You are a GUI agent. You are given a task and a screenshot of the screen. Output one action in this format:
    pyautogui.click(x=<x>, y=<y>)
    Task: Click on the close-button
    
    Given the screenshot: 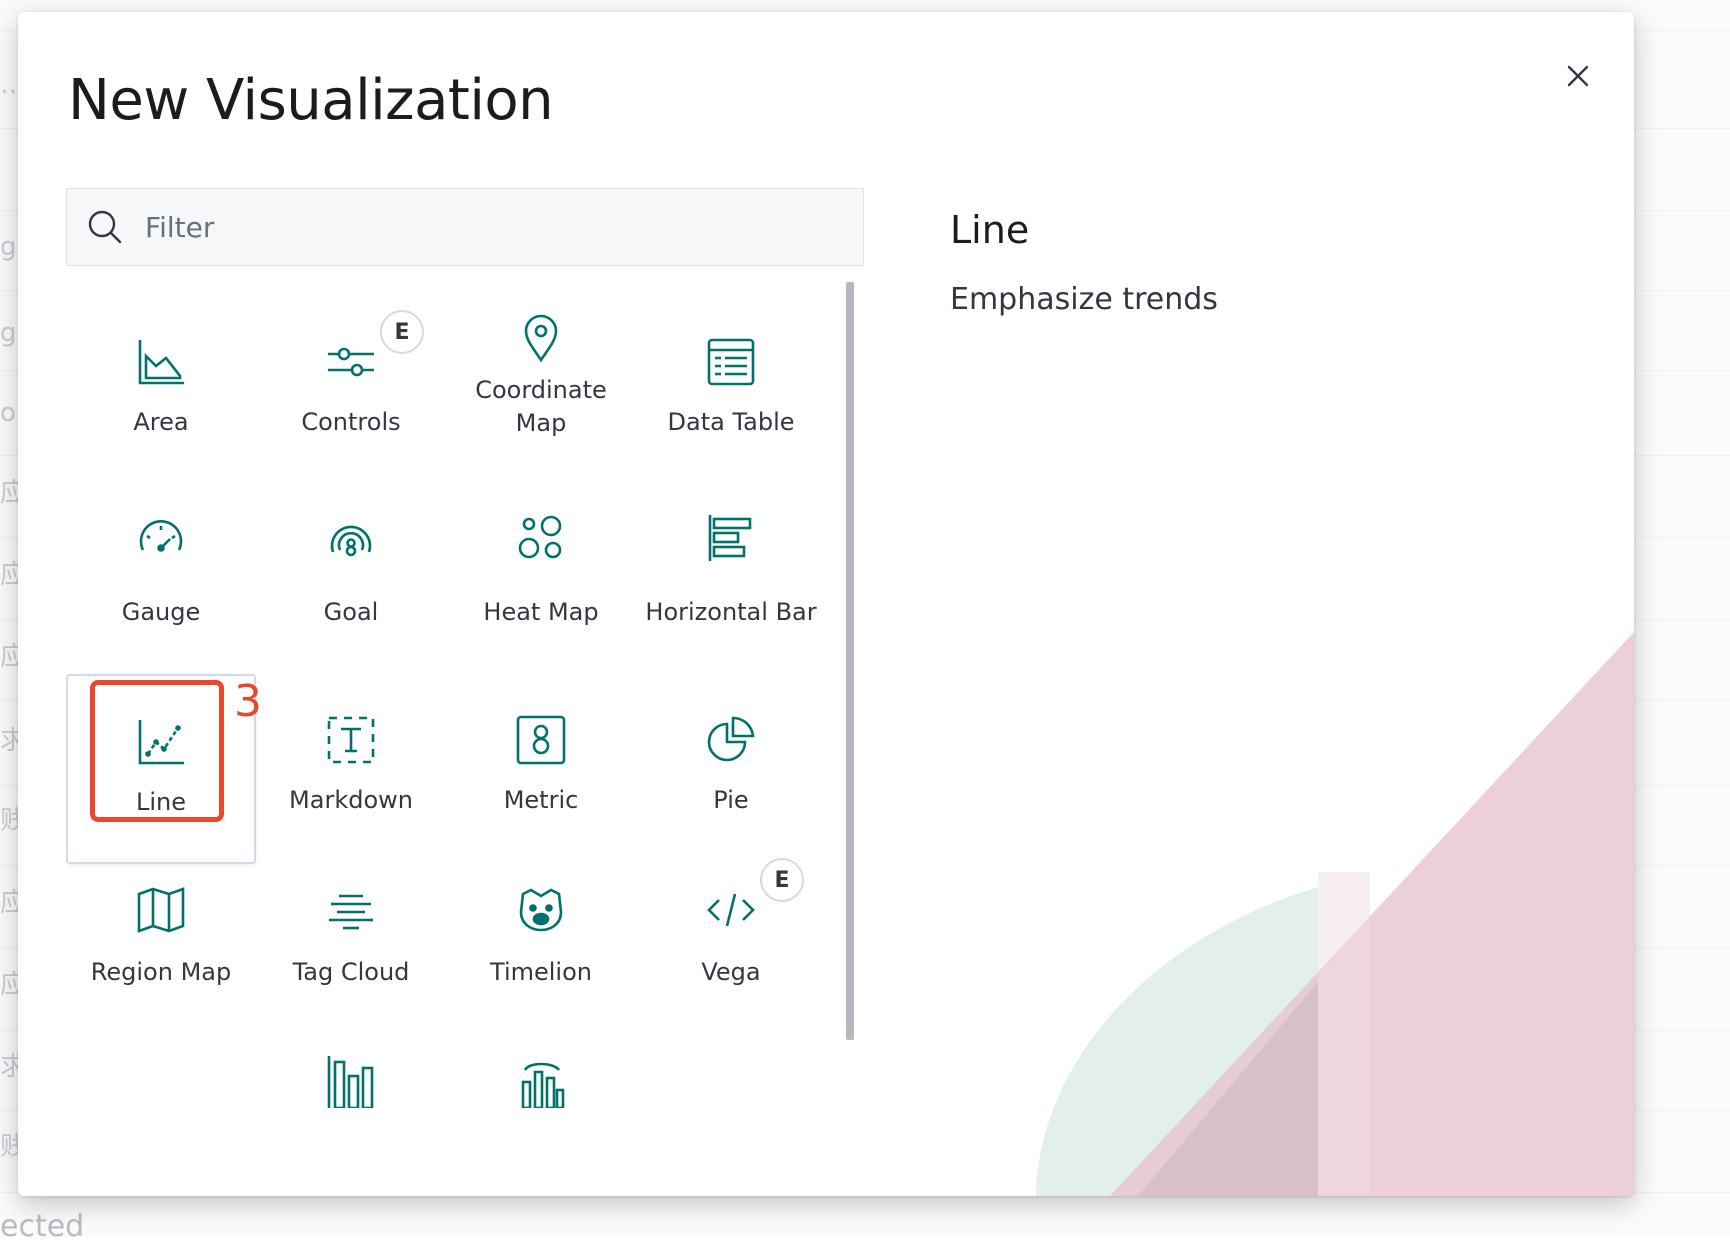 What is the action you would take?
    pyautogui.click(x=1578, y=76)
    